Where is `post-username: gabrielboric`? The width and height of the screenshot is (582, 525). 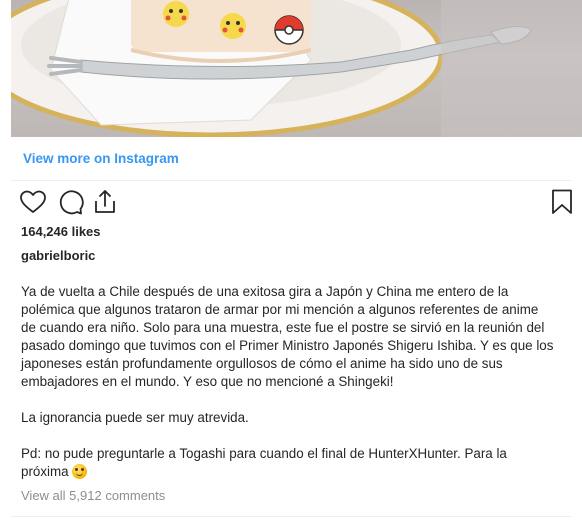
post-username: gabrielboric is located at coordinates (58, 255).